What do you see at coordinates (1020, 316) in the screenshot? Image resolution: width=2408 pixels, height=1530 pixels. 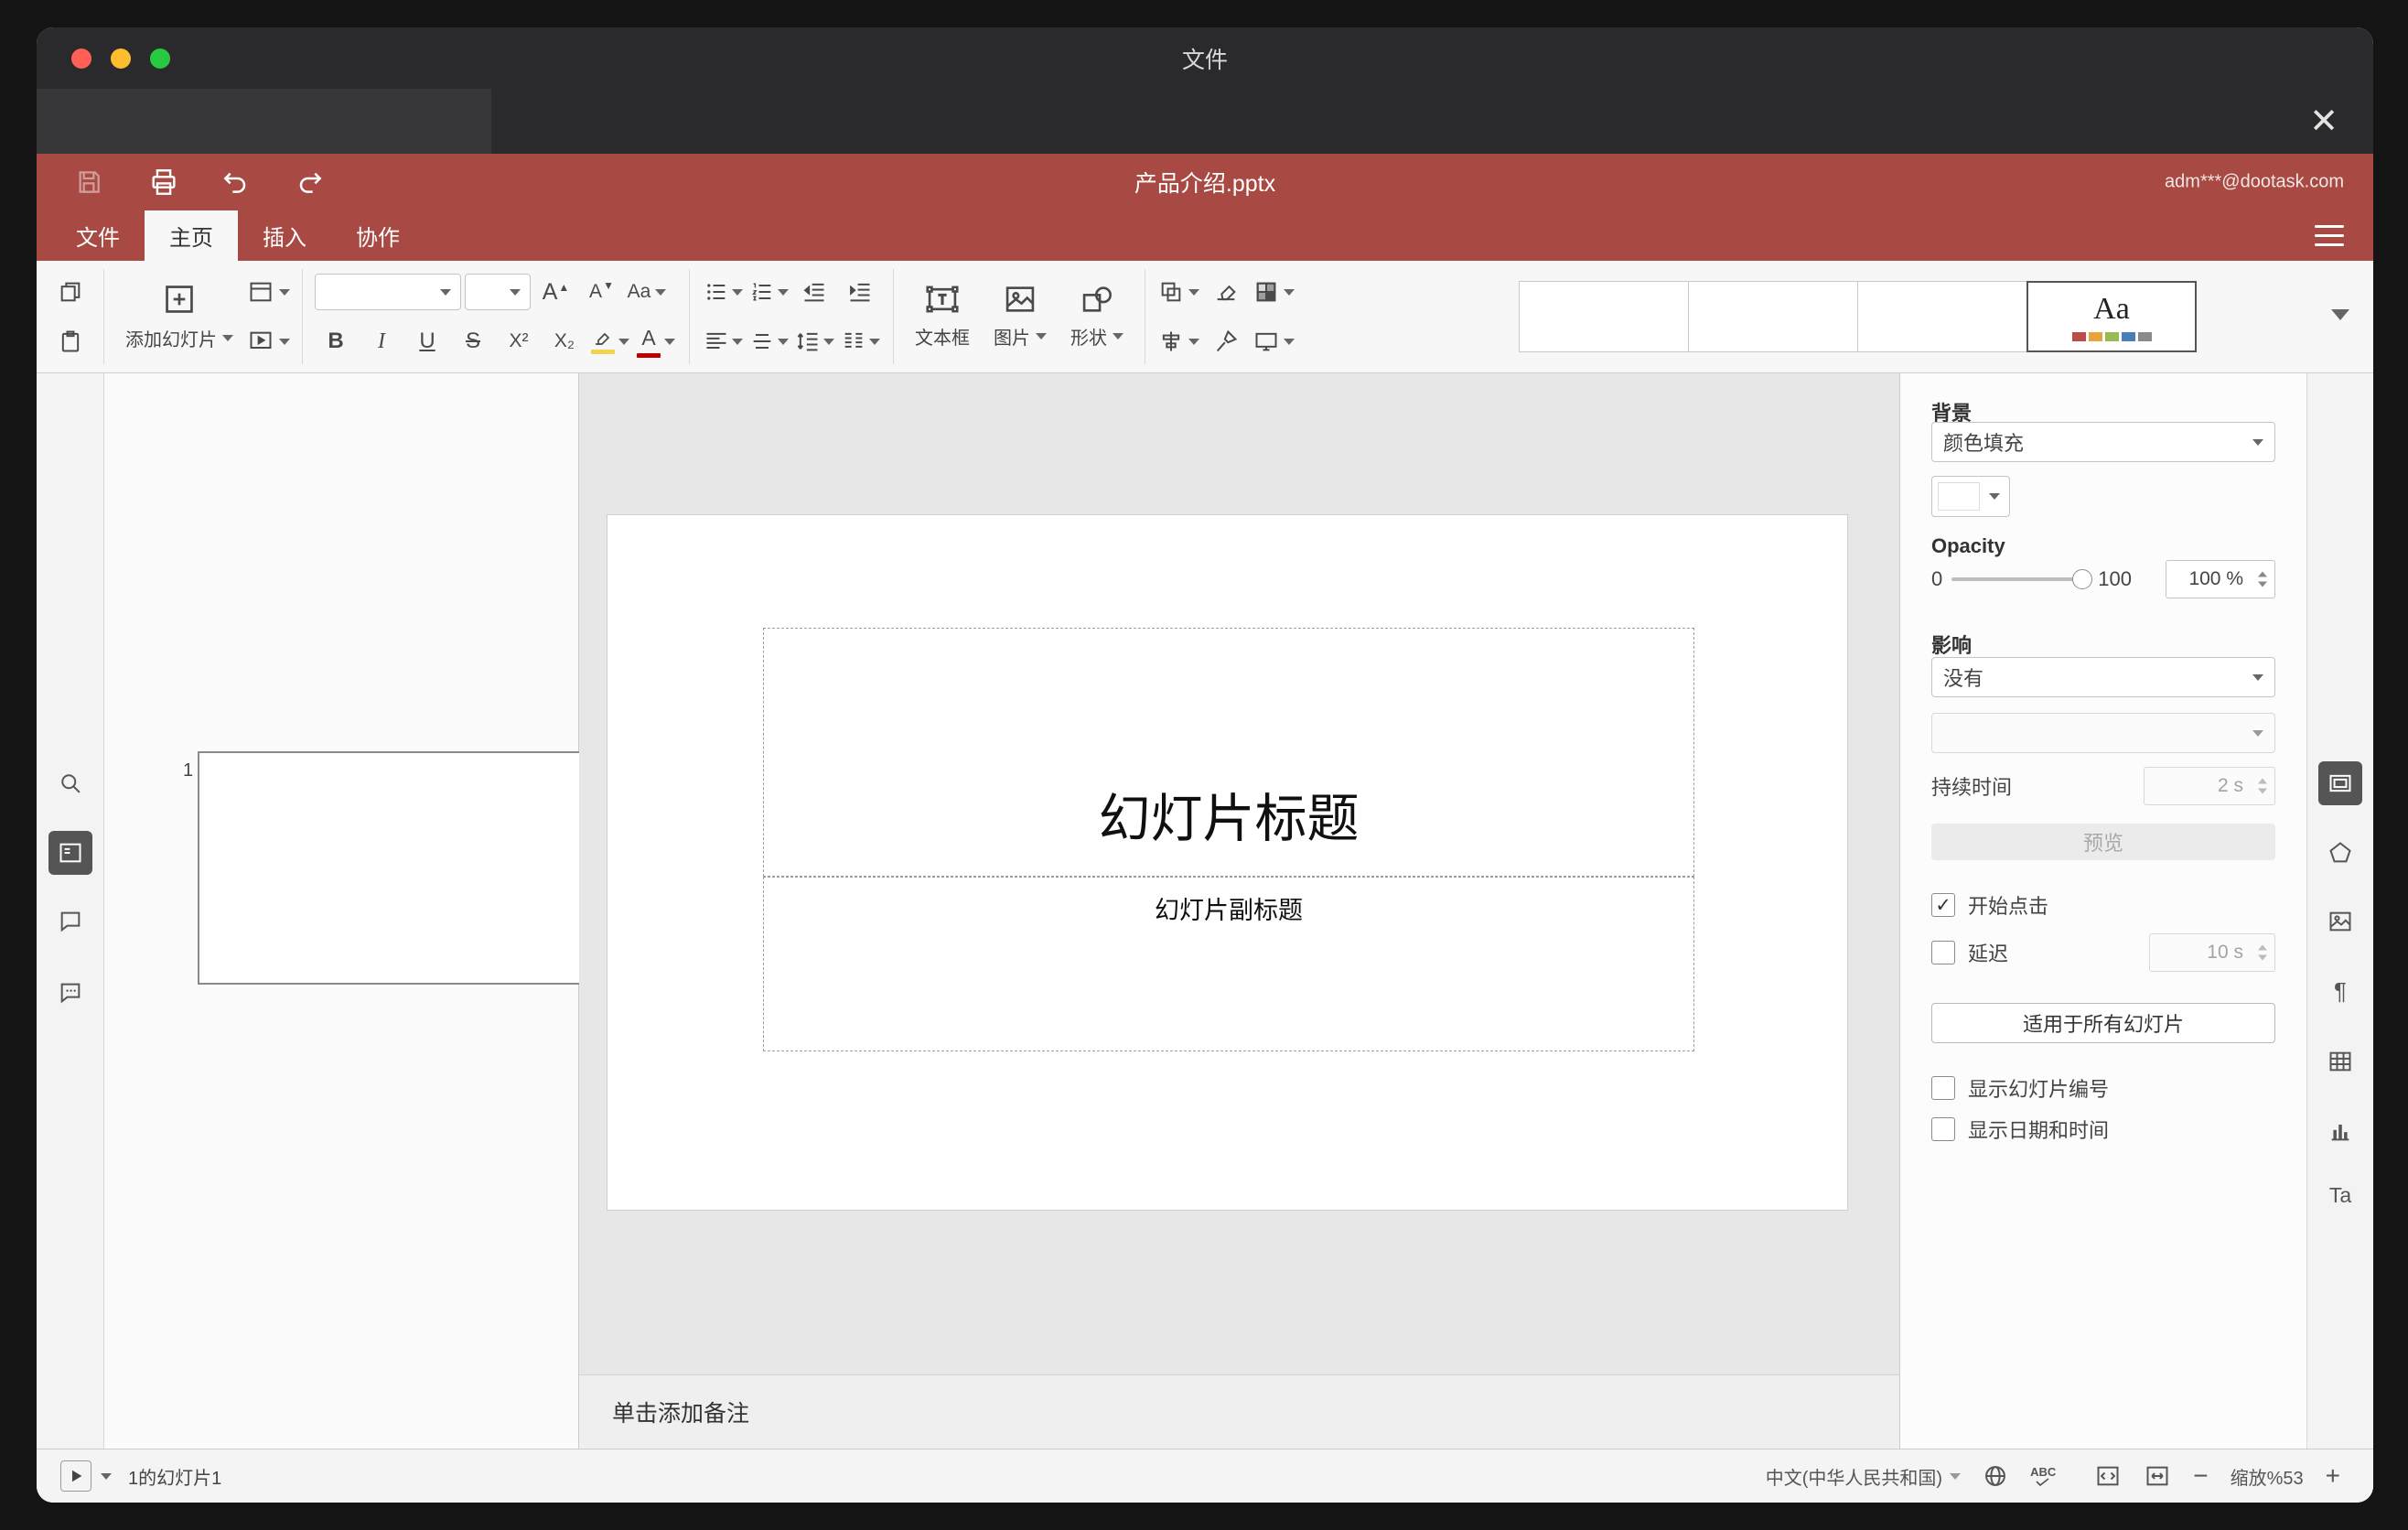 I see `insert-image-button: 图片` at bounding box center [1020, 316].